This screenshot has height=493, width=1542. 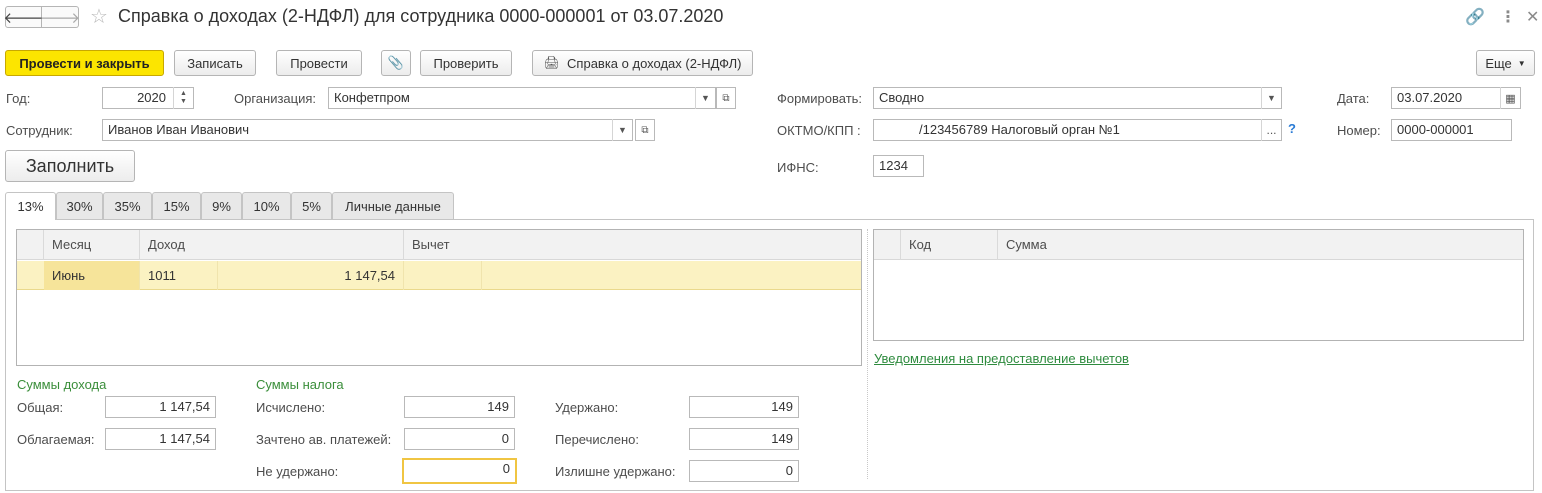 What do you see at coordinates (671, 275) in the screenshot?
I see `cell-deduction-amount` at bounding box center [671, 275].